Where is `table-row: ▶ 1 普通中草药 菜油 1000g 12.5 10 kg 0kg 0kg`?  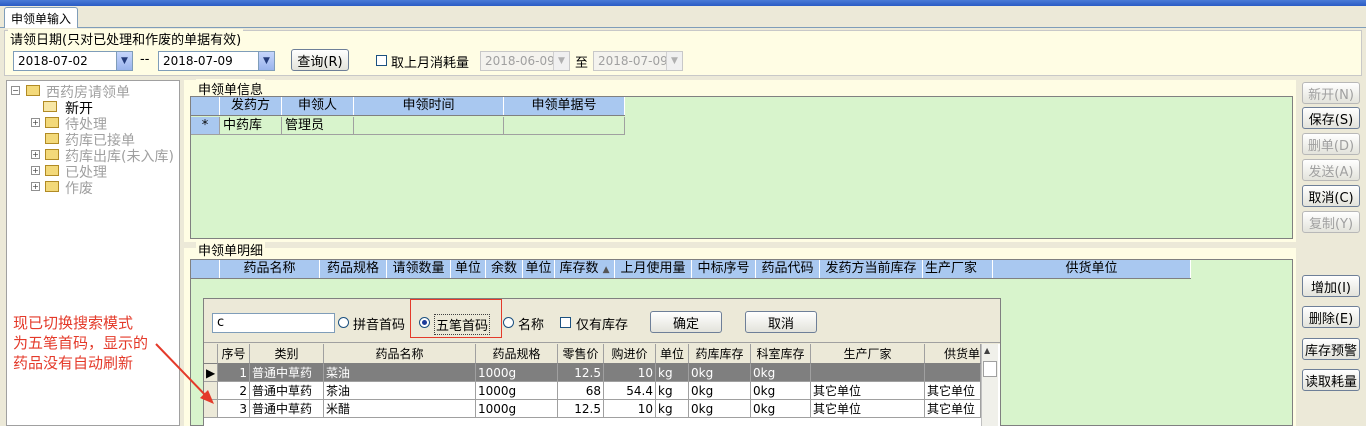 table-row: ▶ 1 普通中草药 菜油 1000g 12.5 10 kg 0kg 0kg is located at coordinates (592, 373).